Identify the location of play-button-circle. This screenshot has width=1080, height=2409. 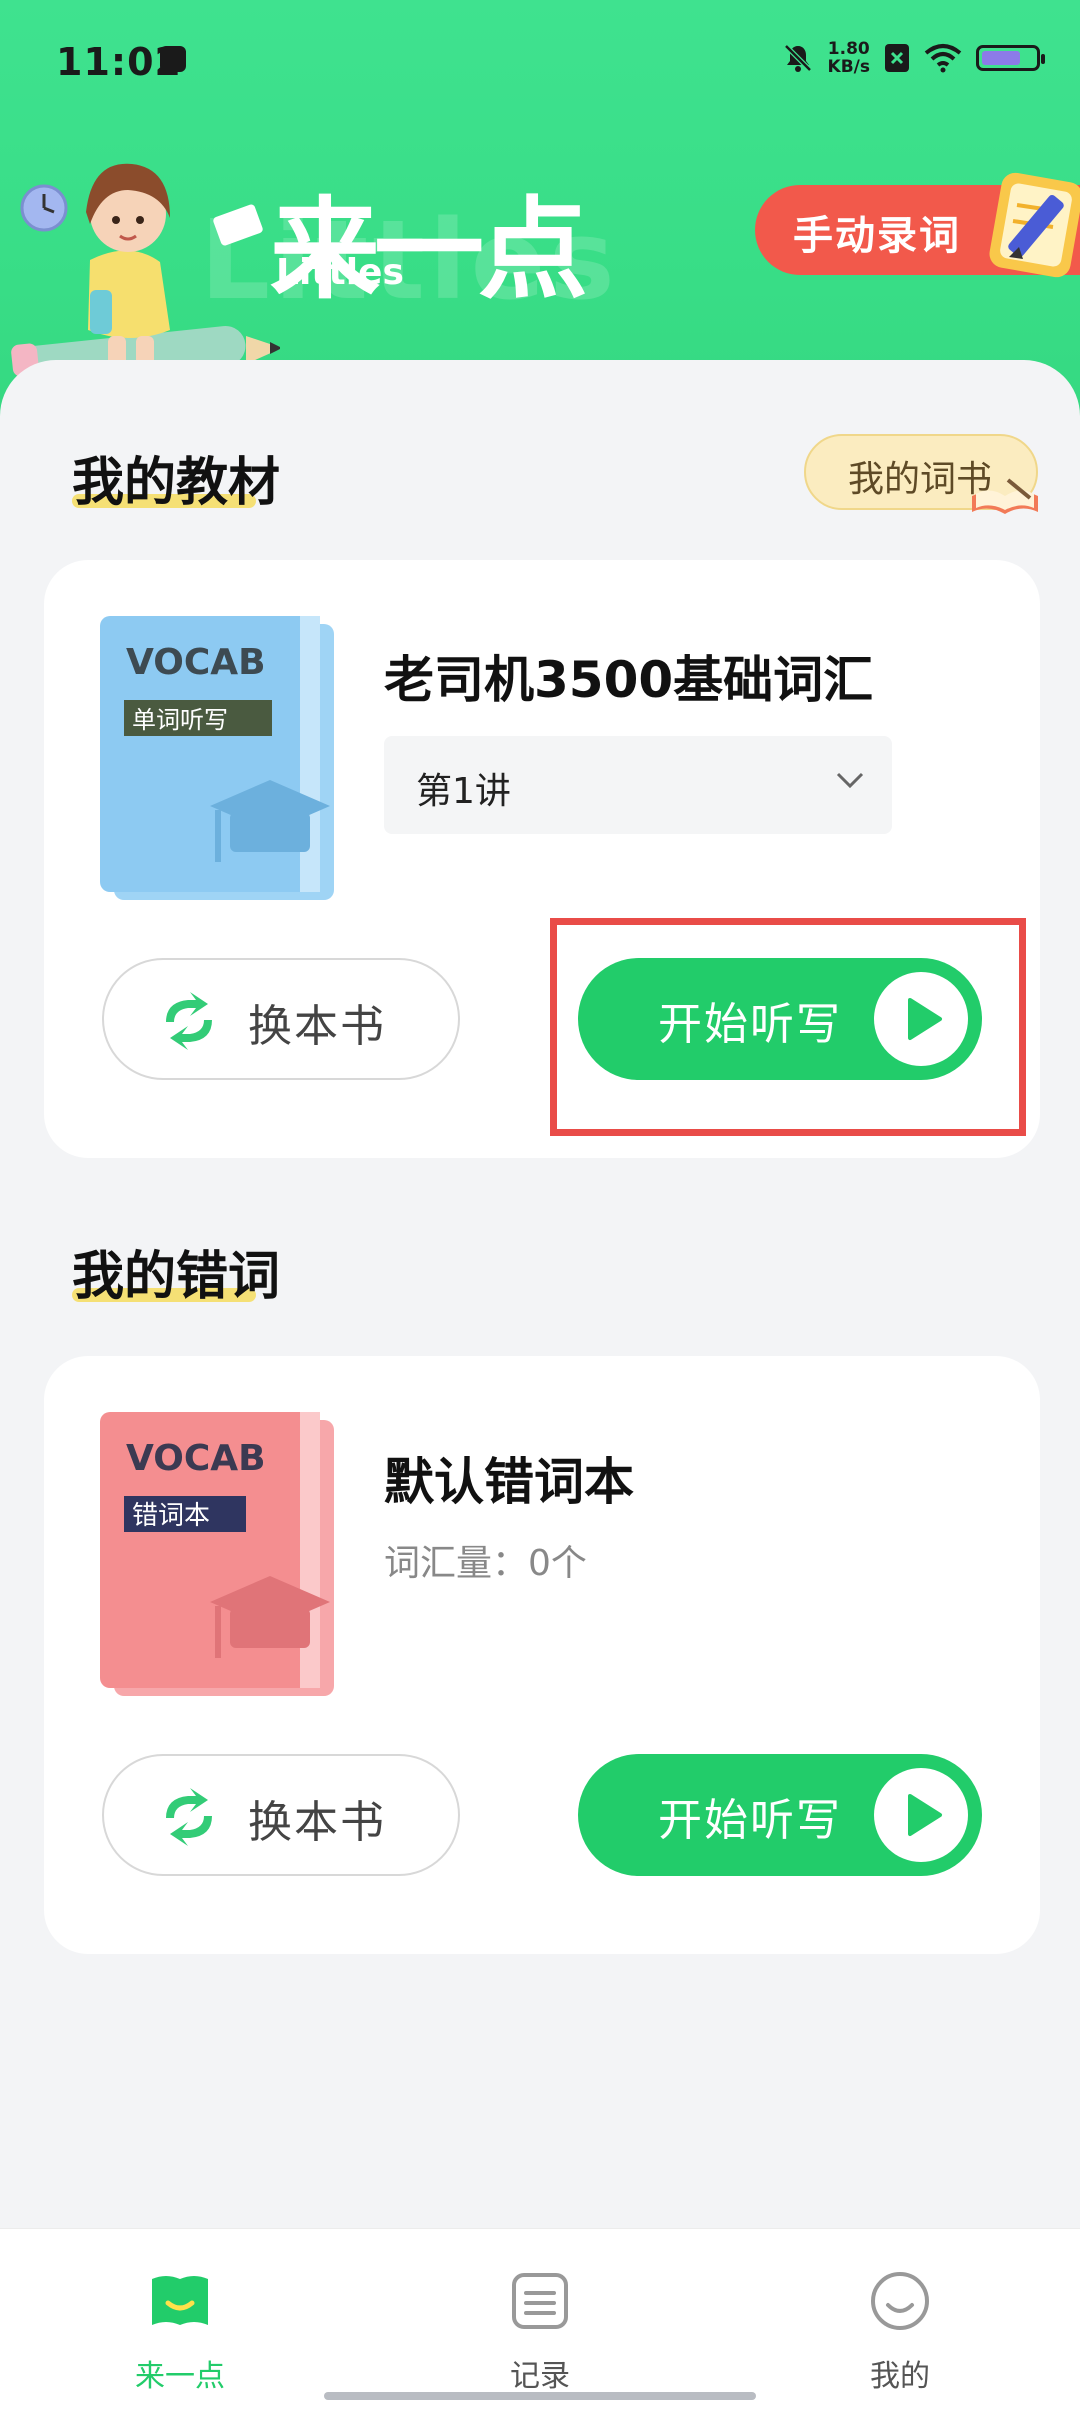
(921, 1815).